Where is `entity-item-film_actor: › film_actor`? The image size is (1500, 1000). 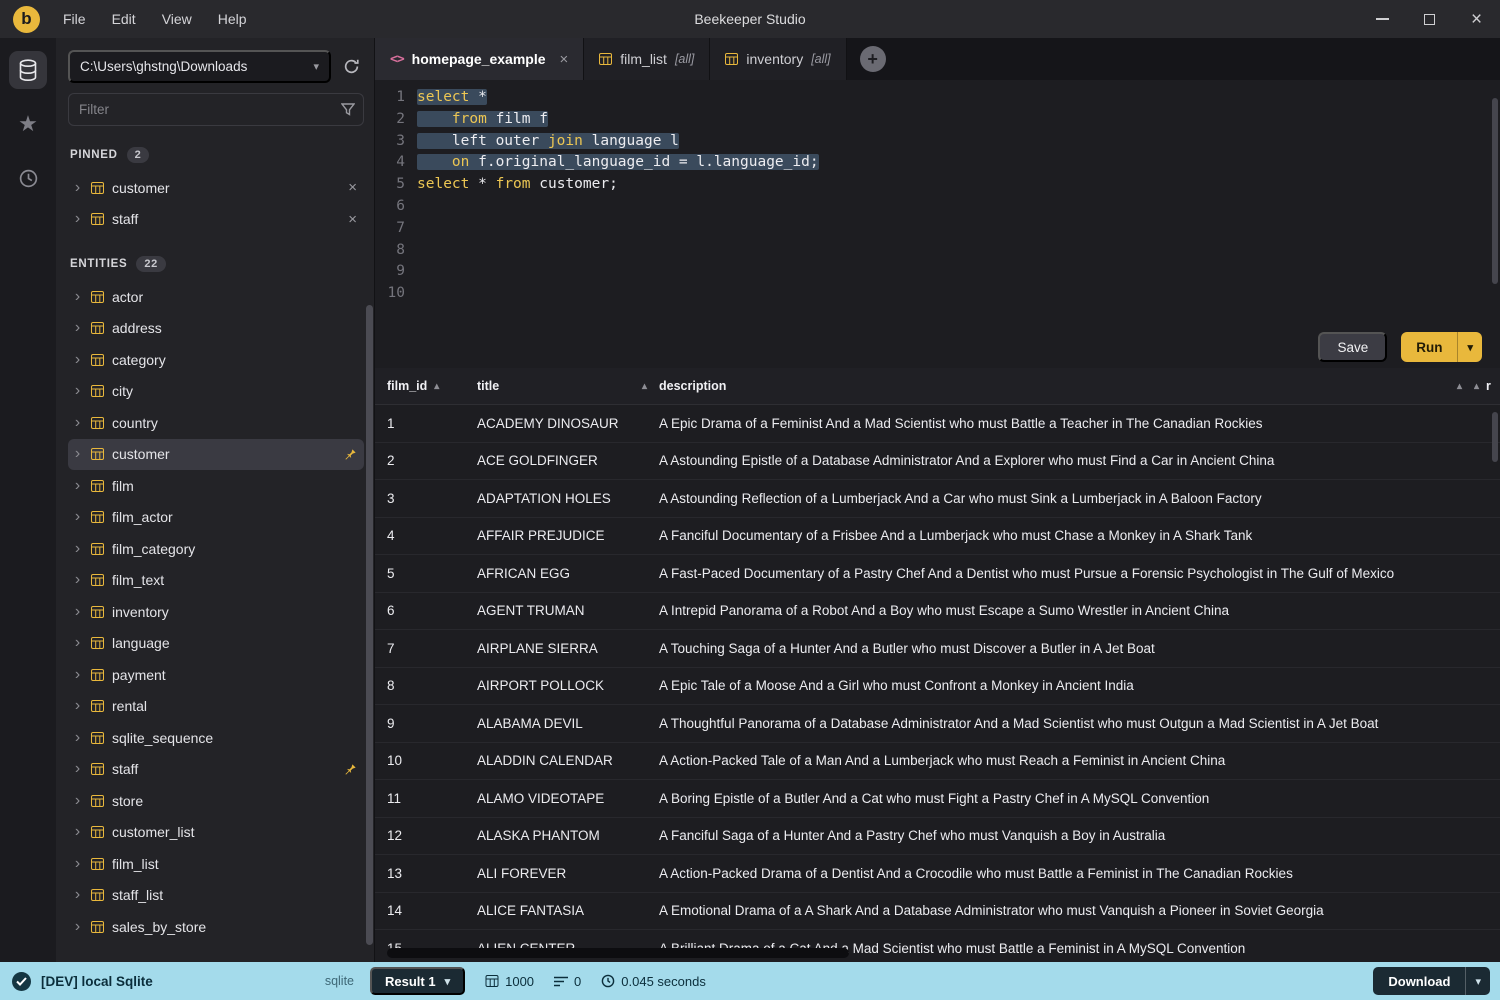
entity-item-film_actor: › film_actor is located at coordinates (216, 518).